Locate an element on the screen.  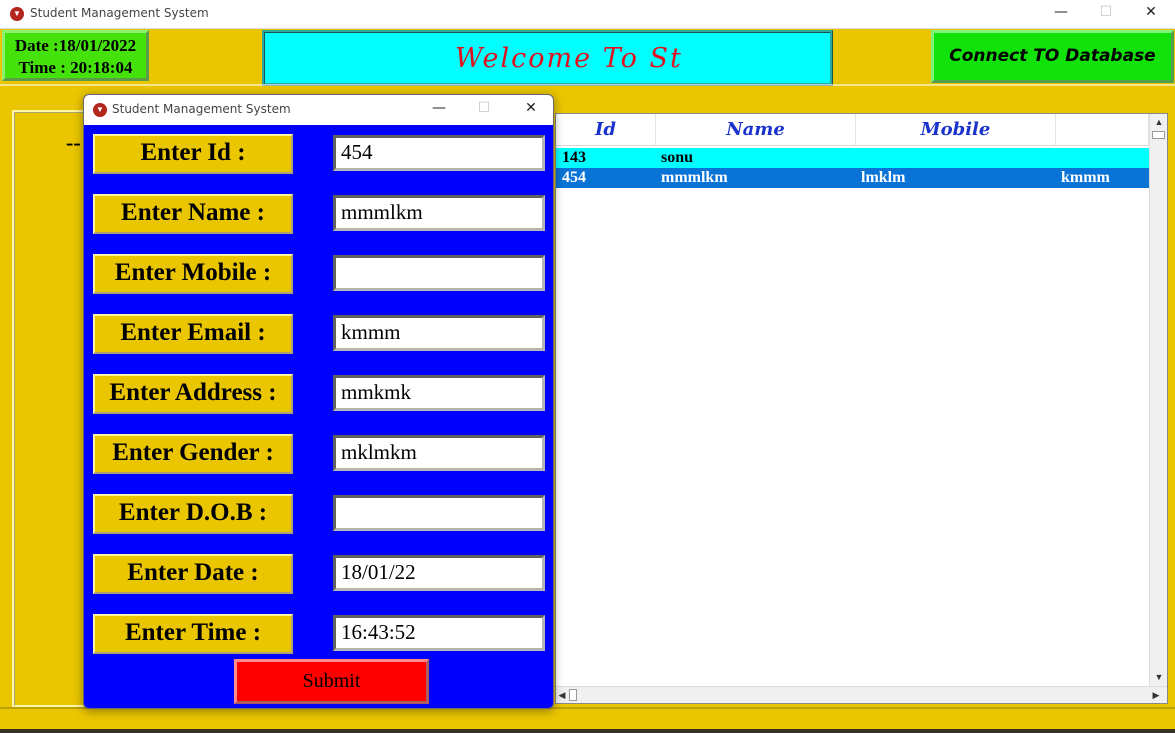
scroll-down-icon: ▼ is located at coordinates (1159, 677).